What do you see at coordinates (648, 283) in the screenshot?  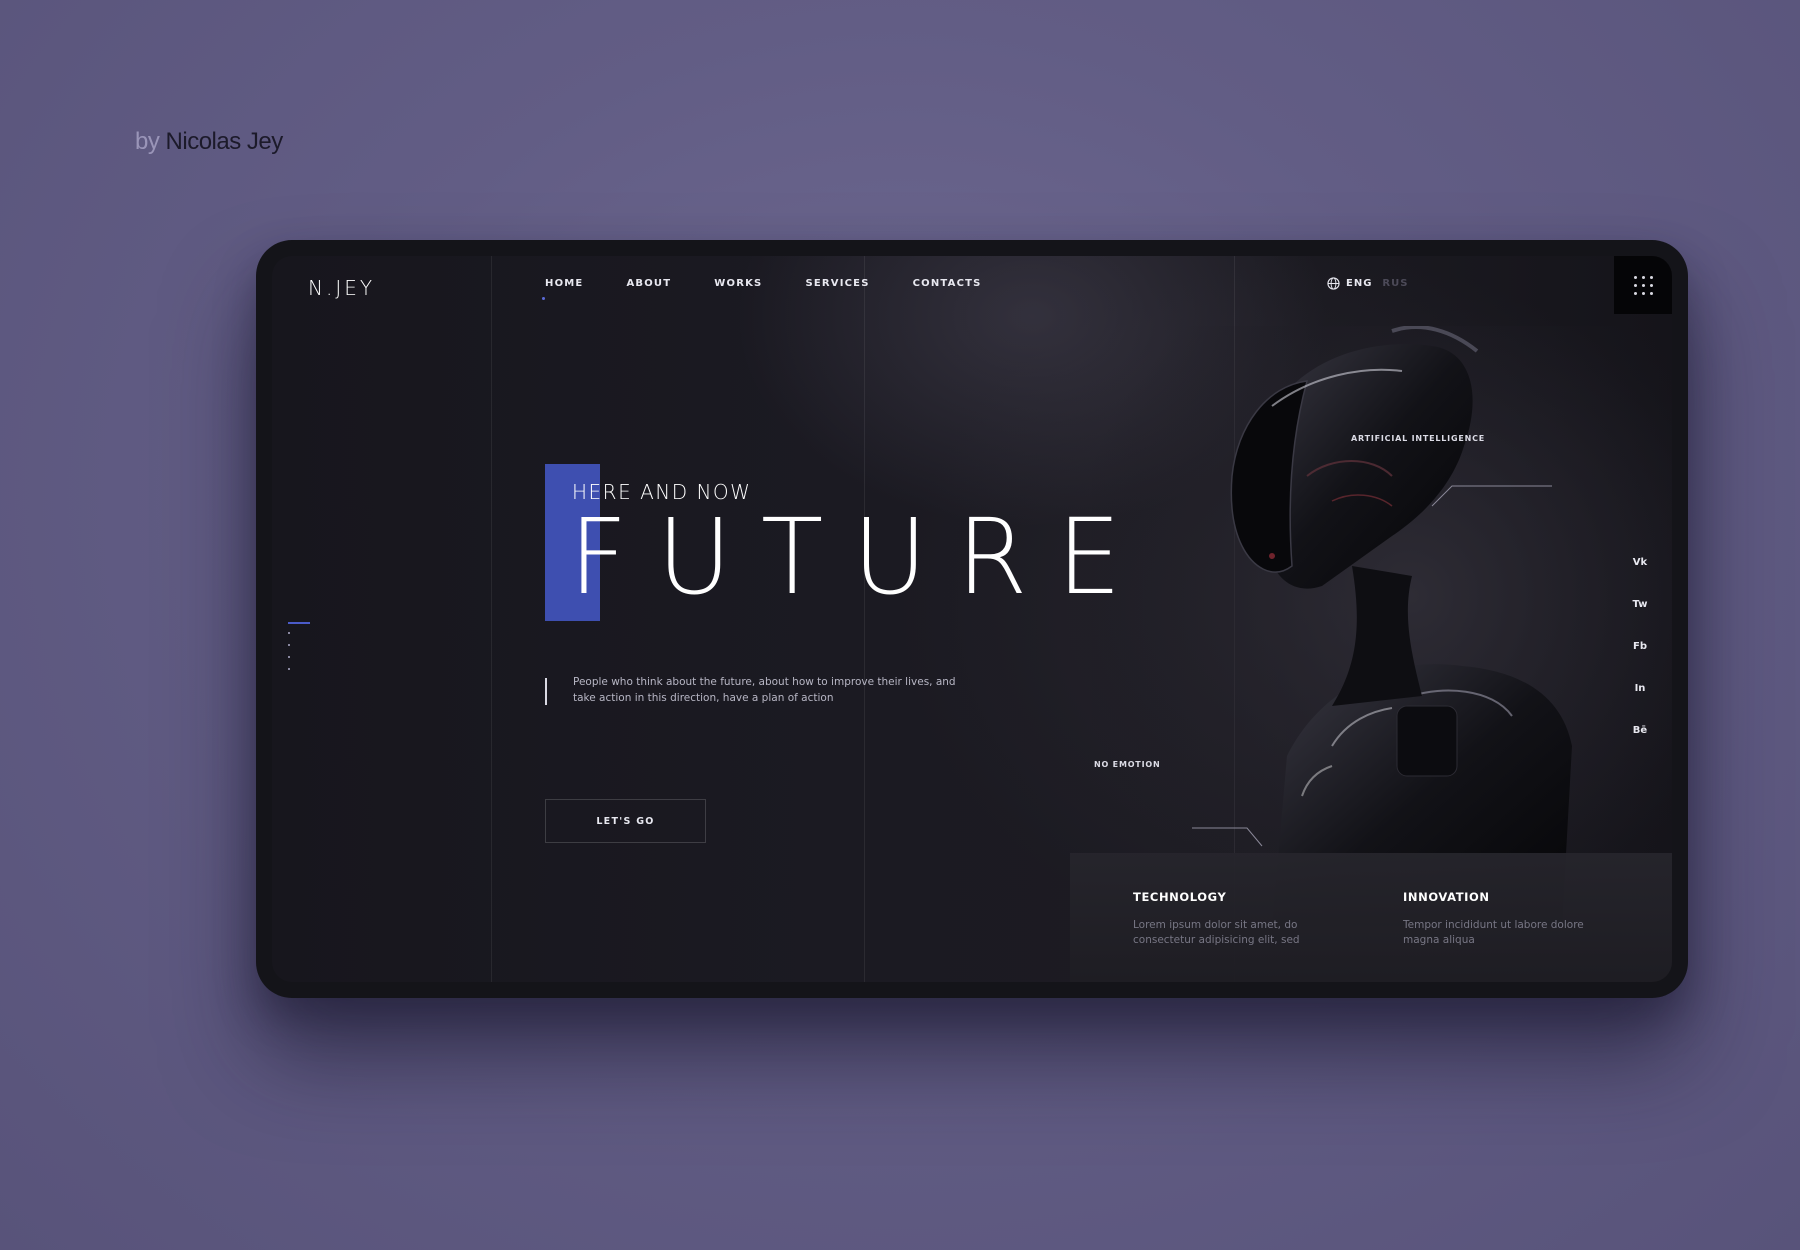 I see `nav-item-about: ABOUT` at bounding box center [648, 283].